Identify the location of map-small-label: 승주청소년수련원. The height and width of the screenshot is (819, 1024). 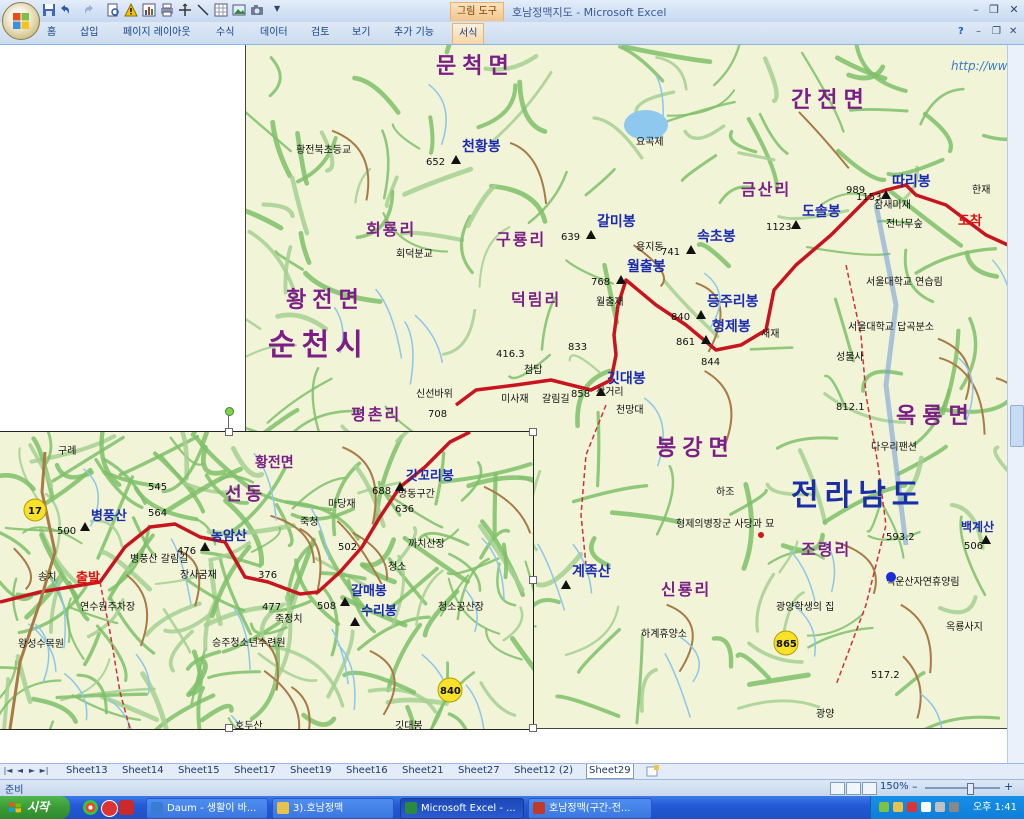
(249, 643).